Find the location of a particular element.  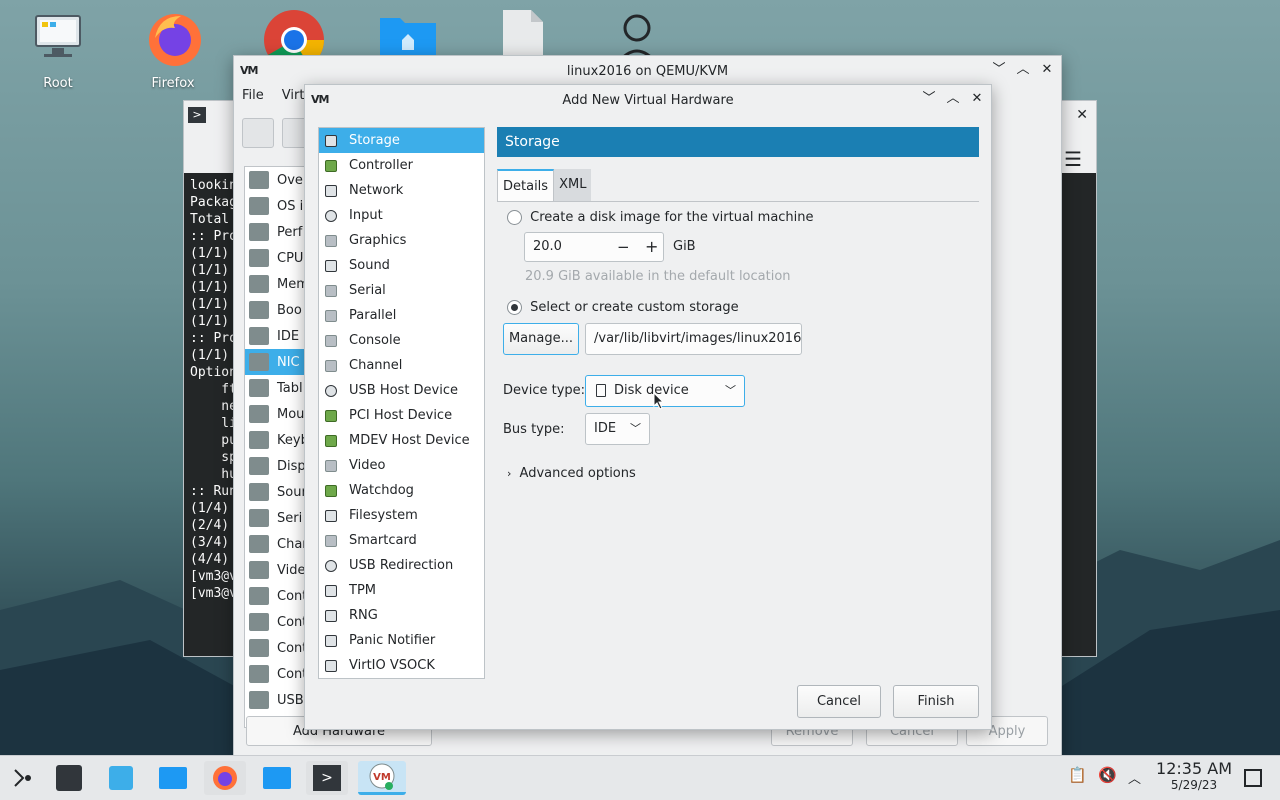

category-panic-notifier: Panic Notifier is located at coordinates (401, 640).